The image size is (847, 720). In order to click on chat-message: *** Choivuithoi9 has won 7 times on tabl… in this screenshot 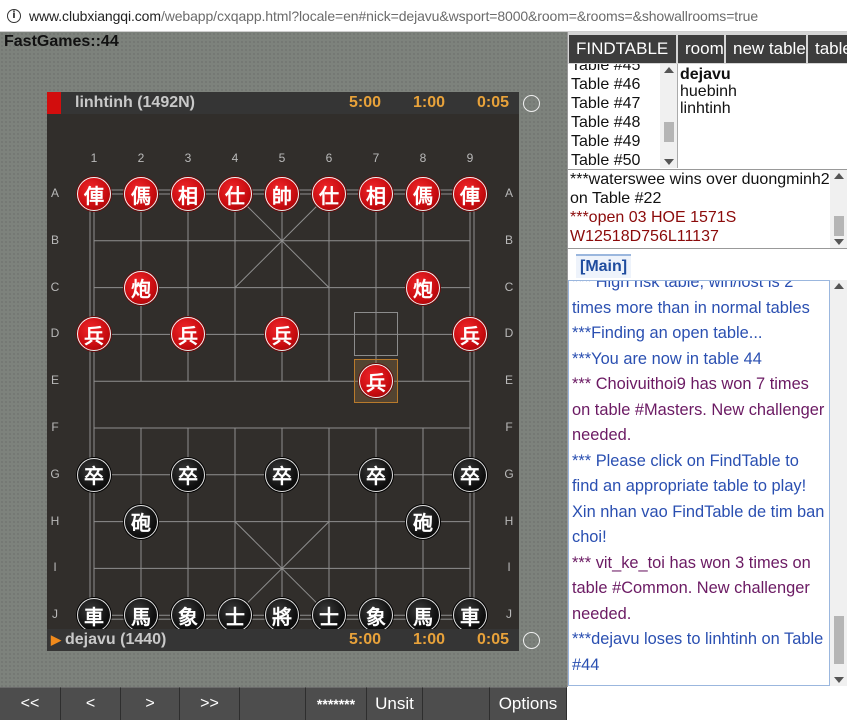, I will do `click(698, 409)`.